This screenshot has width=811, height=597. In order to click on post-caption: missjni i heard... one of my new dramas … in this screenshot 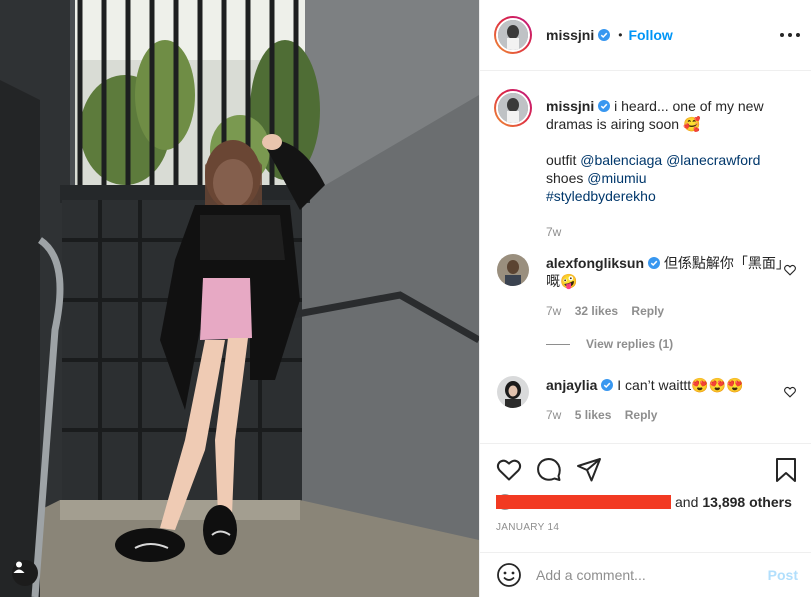, I will do `click(649, 165)`.